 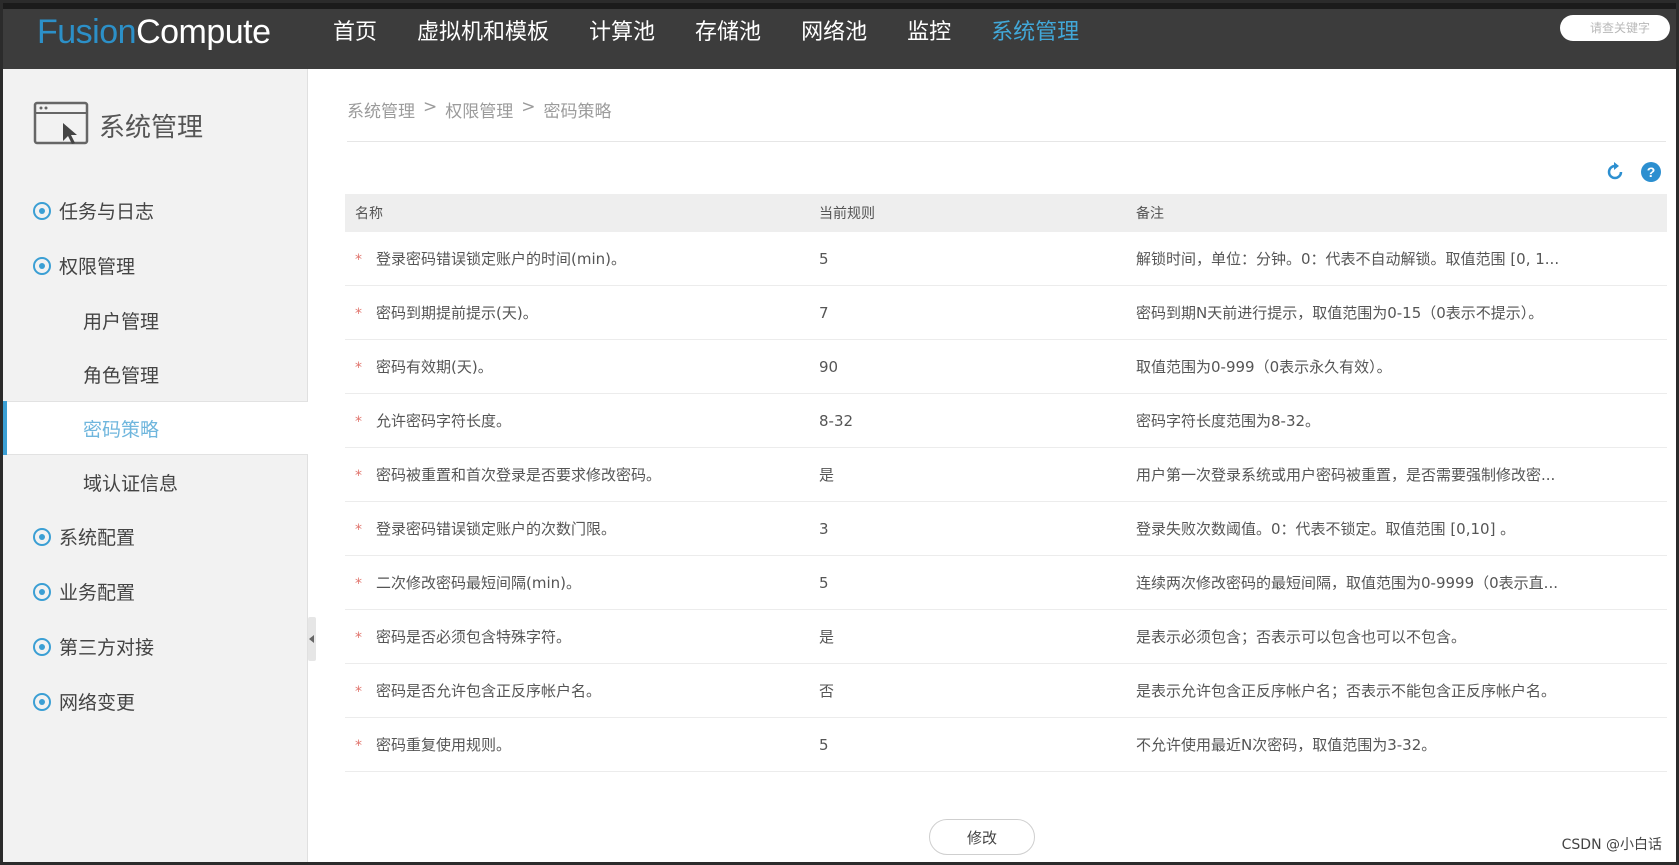 I want to click on cell-note: 是表示必须包含；否表示可以包含也可以不包含。, so click(x=1301, y=637).